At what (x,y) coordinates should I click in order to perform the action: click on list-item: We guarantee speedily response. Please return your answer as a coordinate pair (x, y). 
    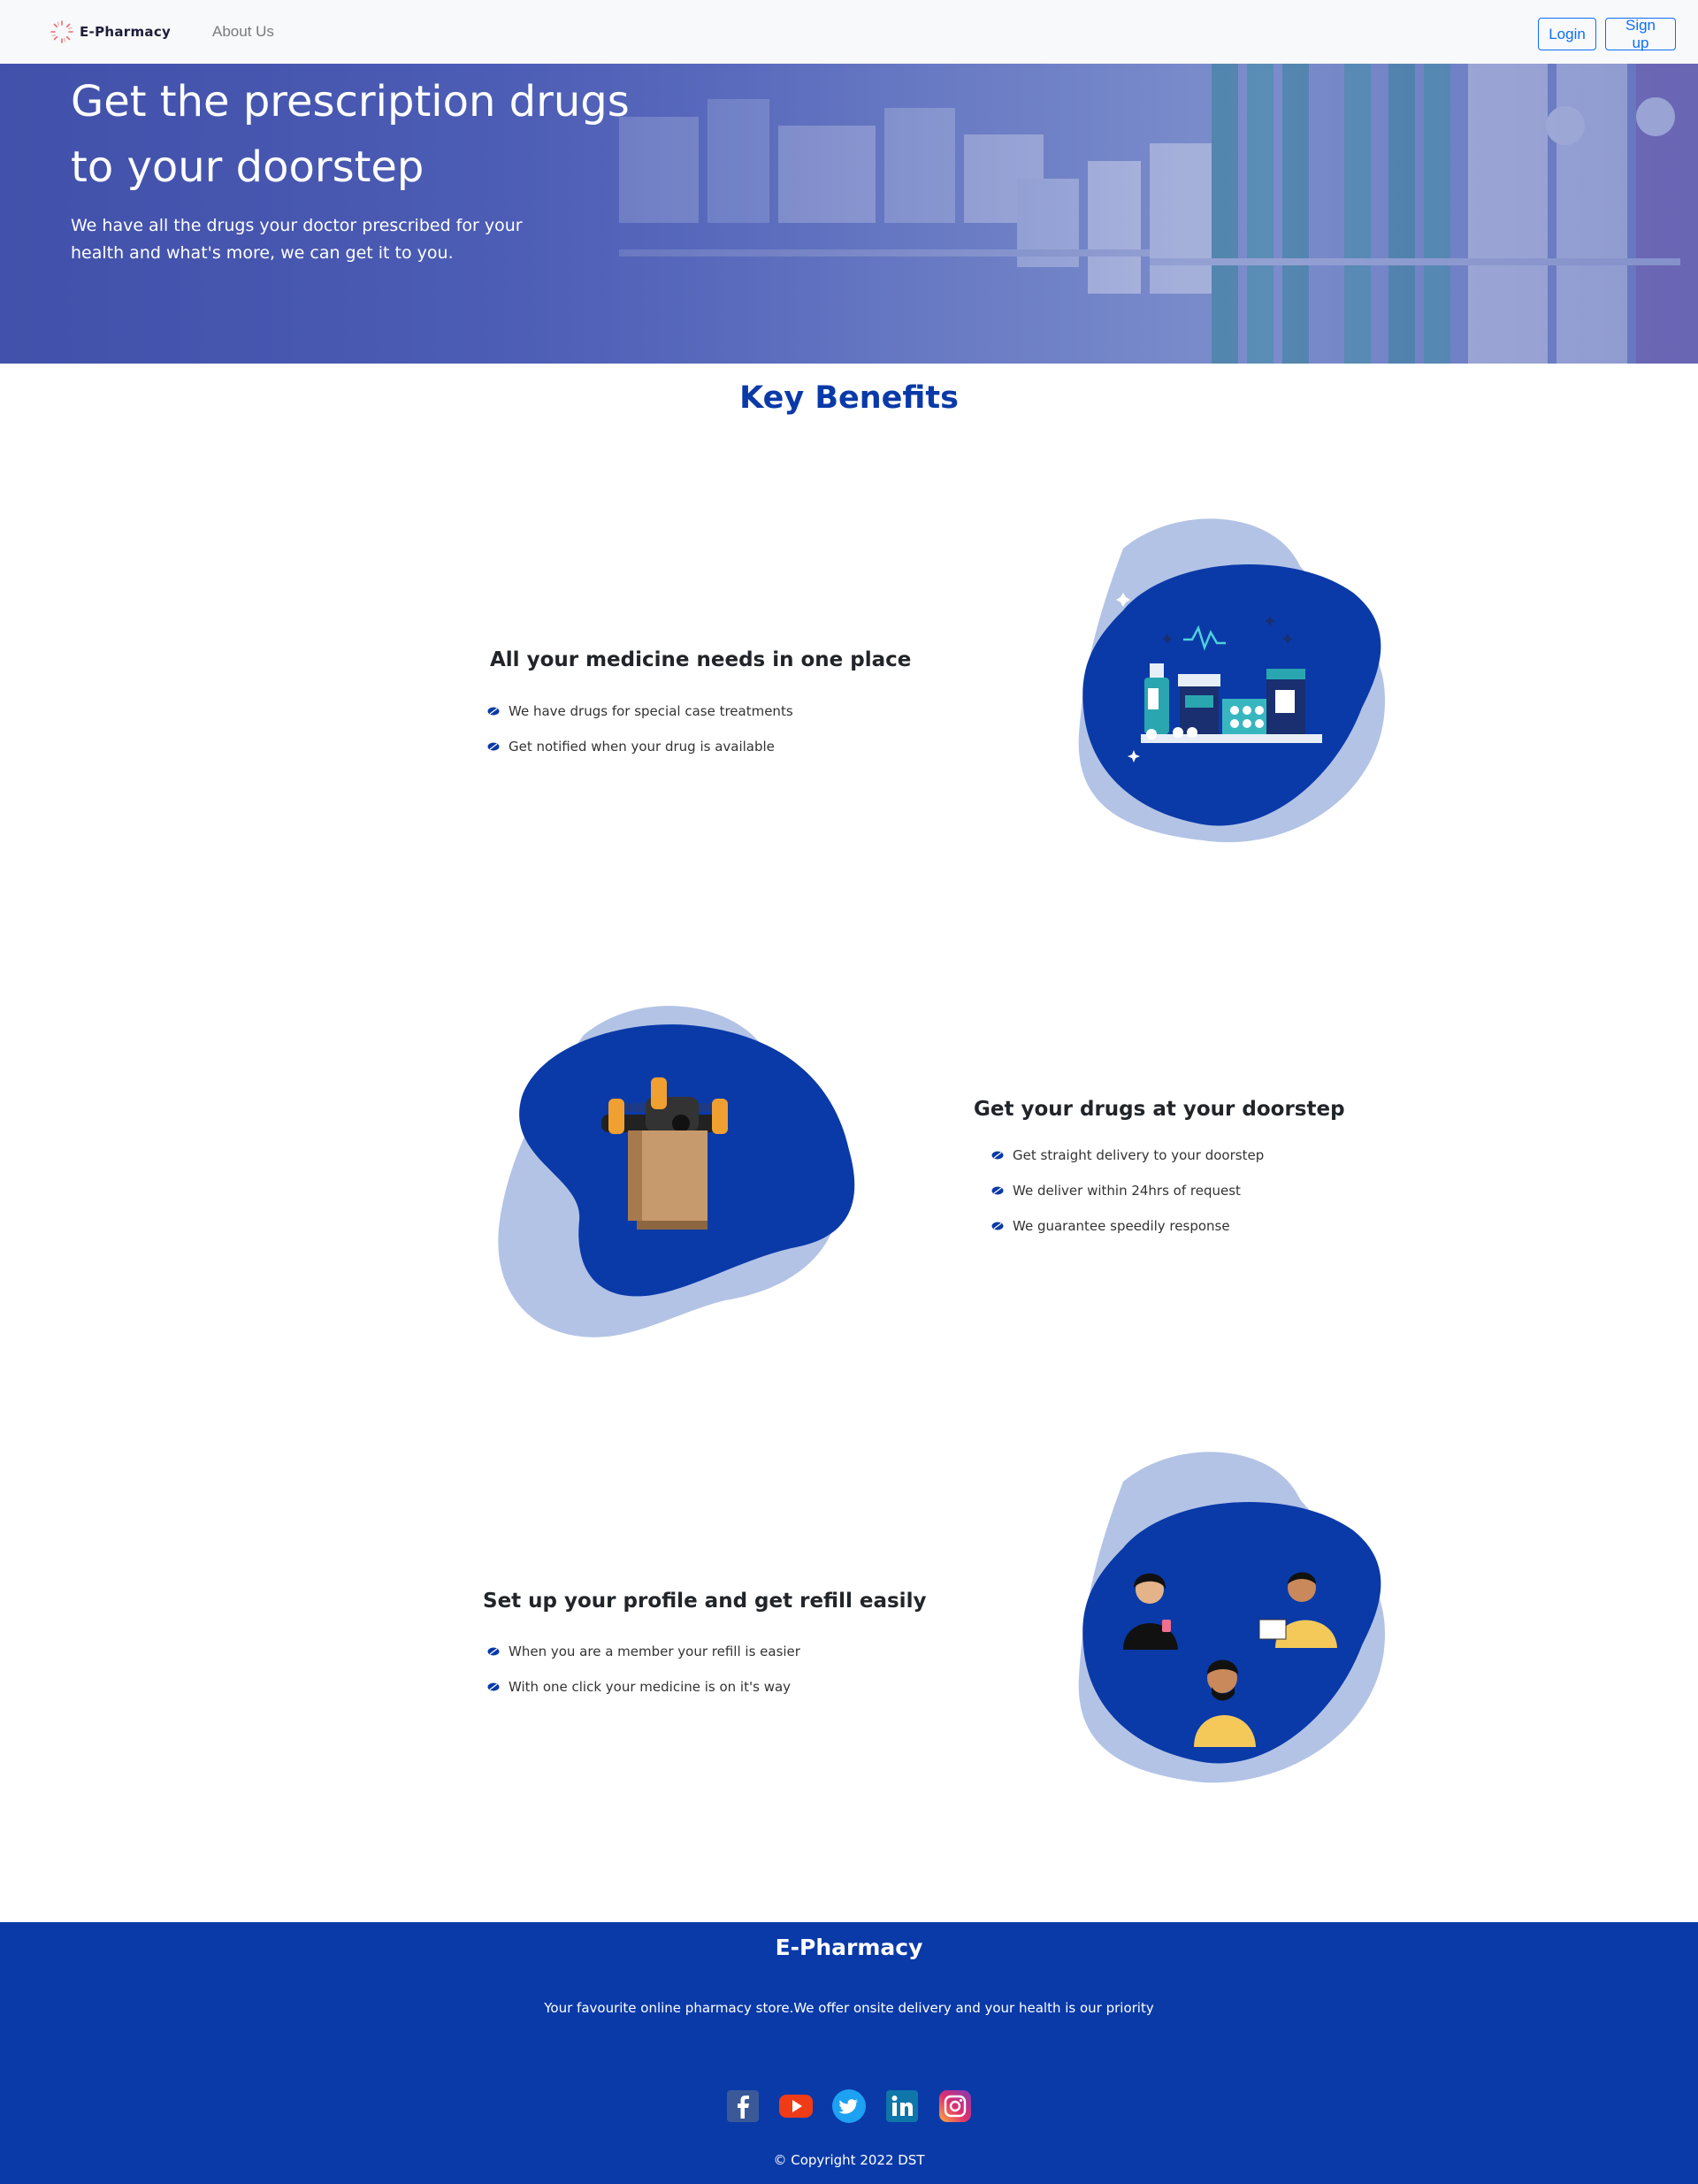
    Looking at the image, I should click on (1127, 1226).